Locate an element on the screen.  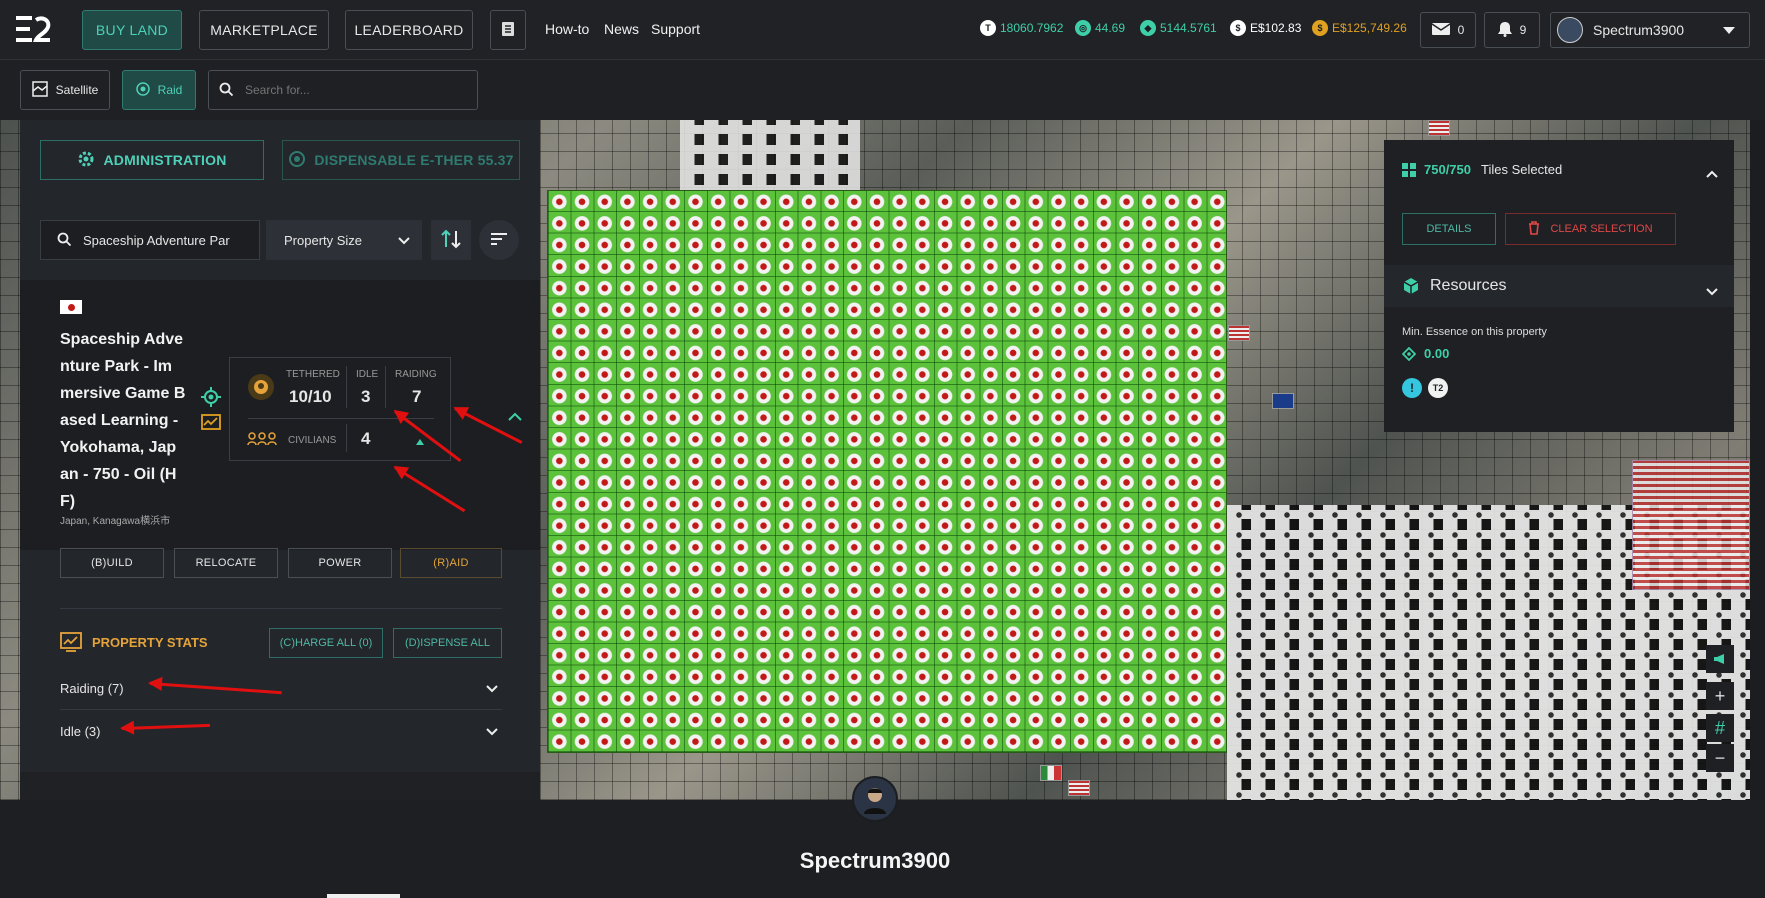
megaphone-icon is located at coordinates (1720, 659).